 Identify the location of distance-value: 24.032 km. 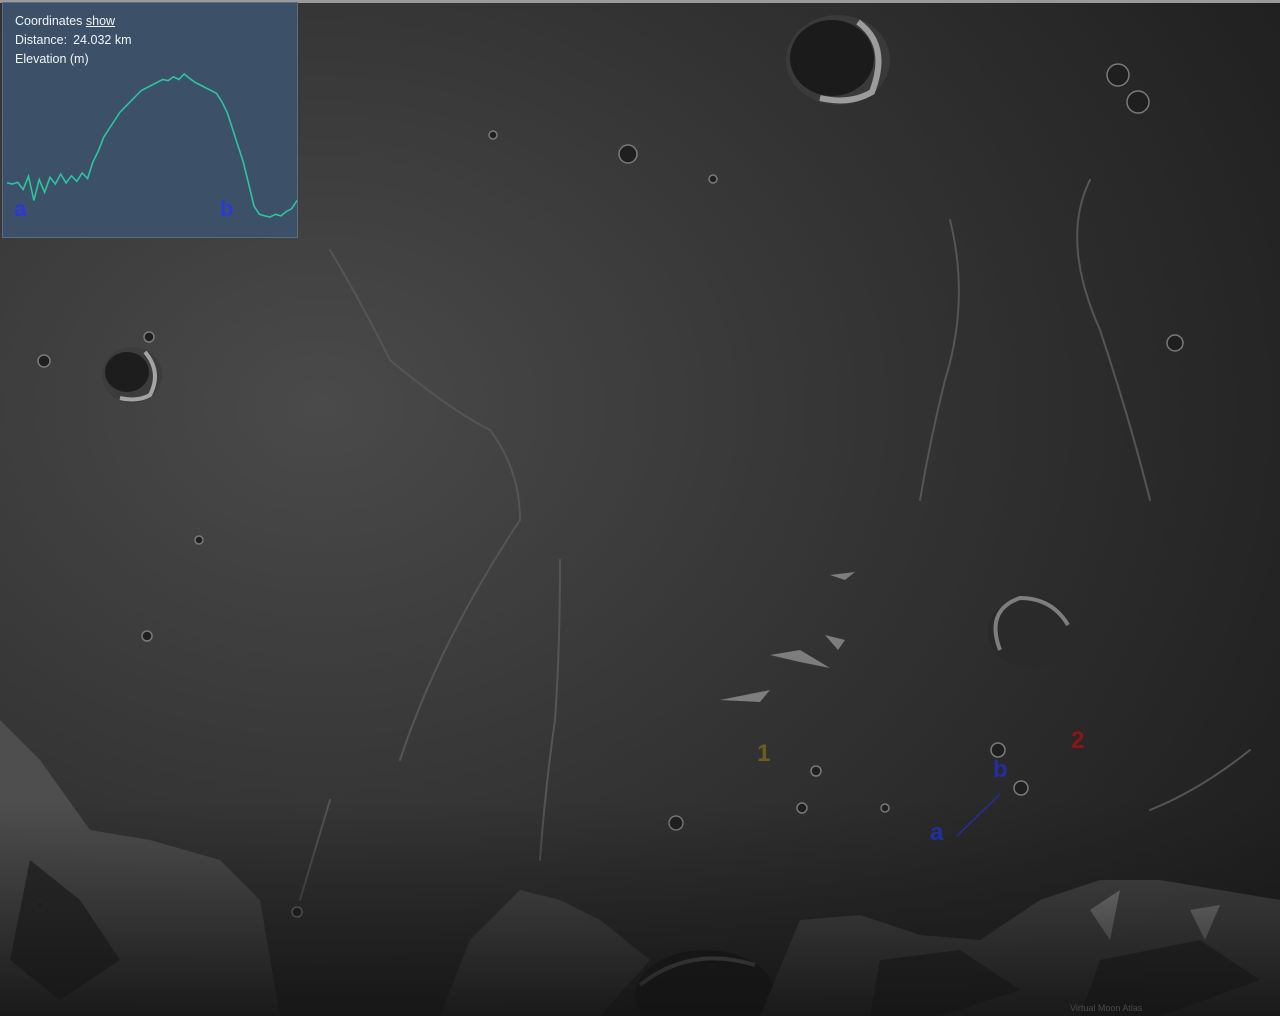
(102, 40).